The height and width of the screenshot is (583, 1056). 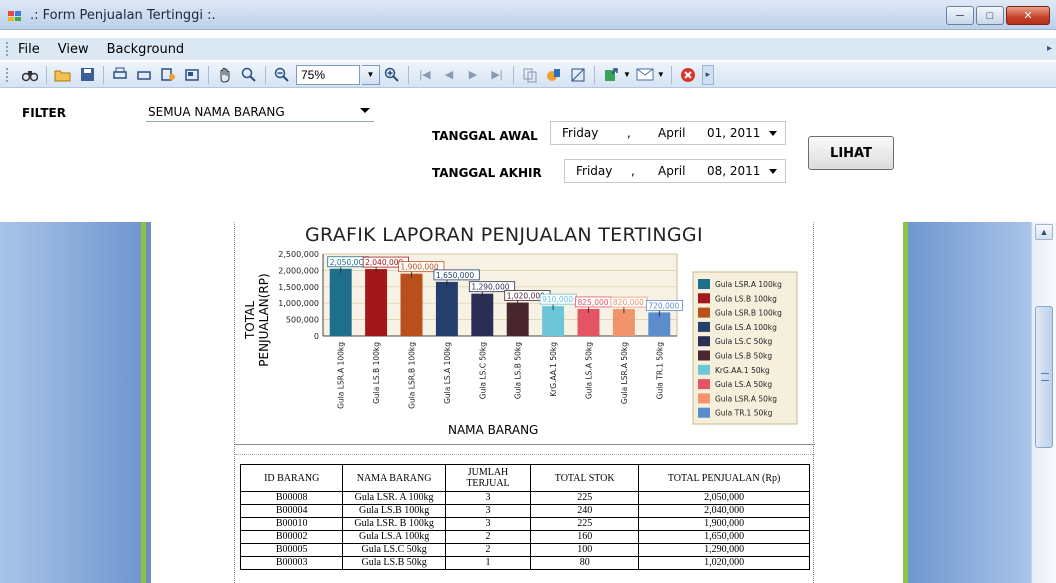 What do you see at coordinates (554, 75) in the screenshot?
I see `watermark-button` at bounding box center [554, 75].